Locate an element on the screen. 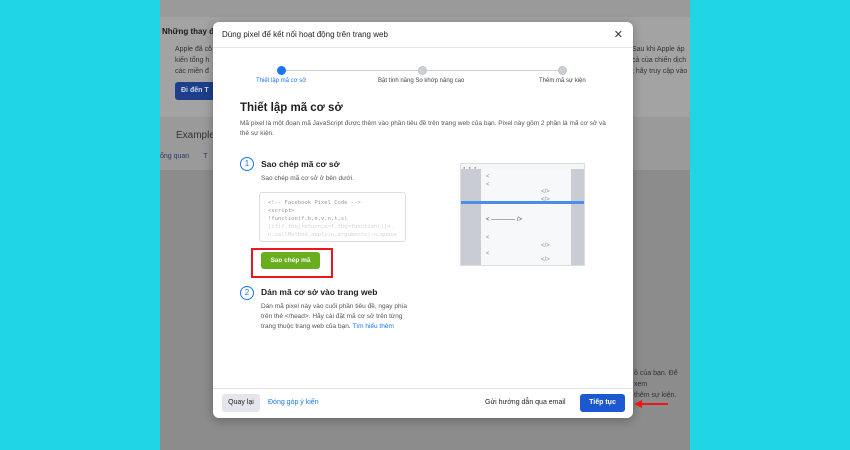 The width and height of the screenshot is (850, 450). background-notice-text-left: Apple đã cô kiến tổng h các miền đ is located at coordinates (193, 60).